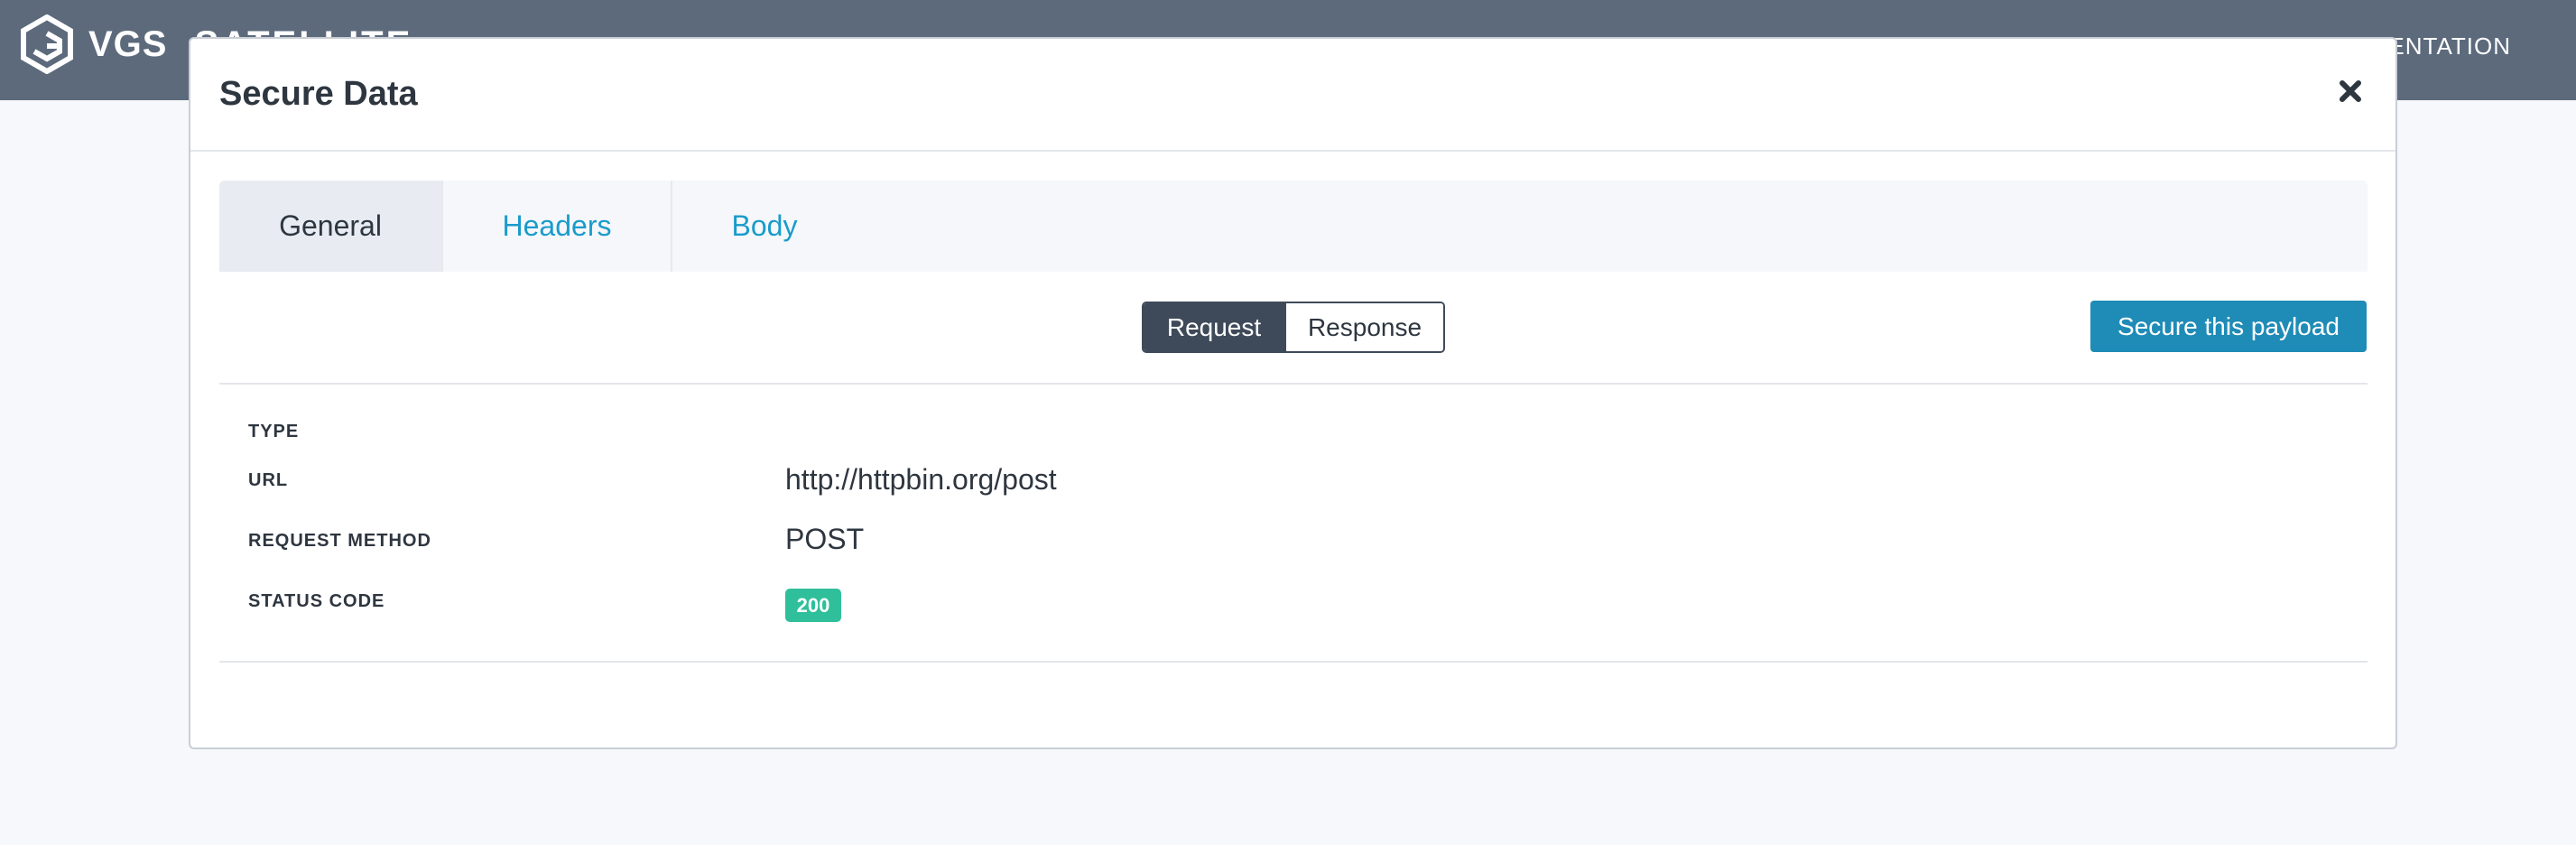 This screenshot has height=845, width=2576. I want to click on close-icon, so click(2350, 91).